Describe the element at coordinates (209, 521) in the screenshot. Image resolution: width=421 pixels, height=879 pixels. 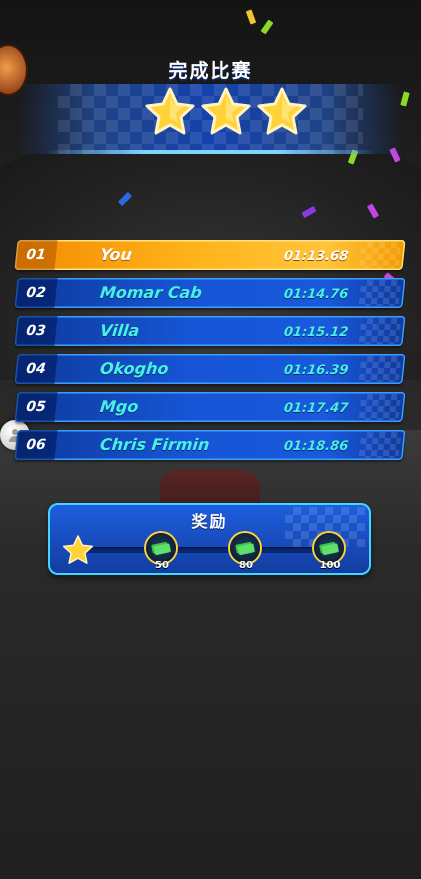
I see `reward-title: 奖励` at that location.